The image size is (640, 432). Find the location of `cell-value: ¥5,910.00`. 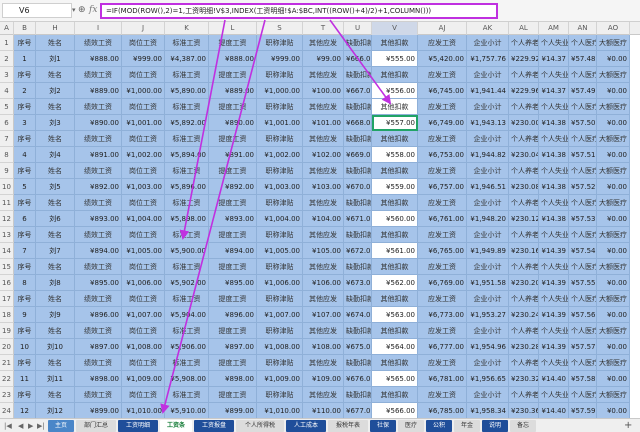

cell-value: ¥5,910.00 is located at coordinates (187, 410).